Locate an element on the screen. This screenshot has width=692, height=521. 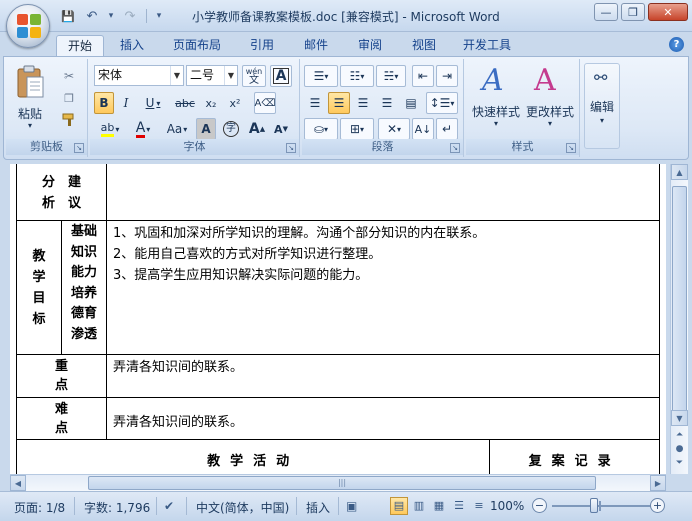
language-indicator: 中文(简体，中国) is located at coordinates (242, 507).